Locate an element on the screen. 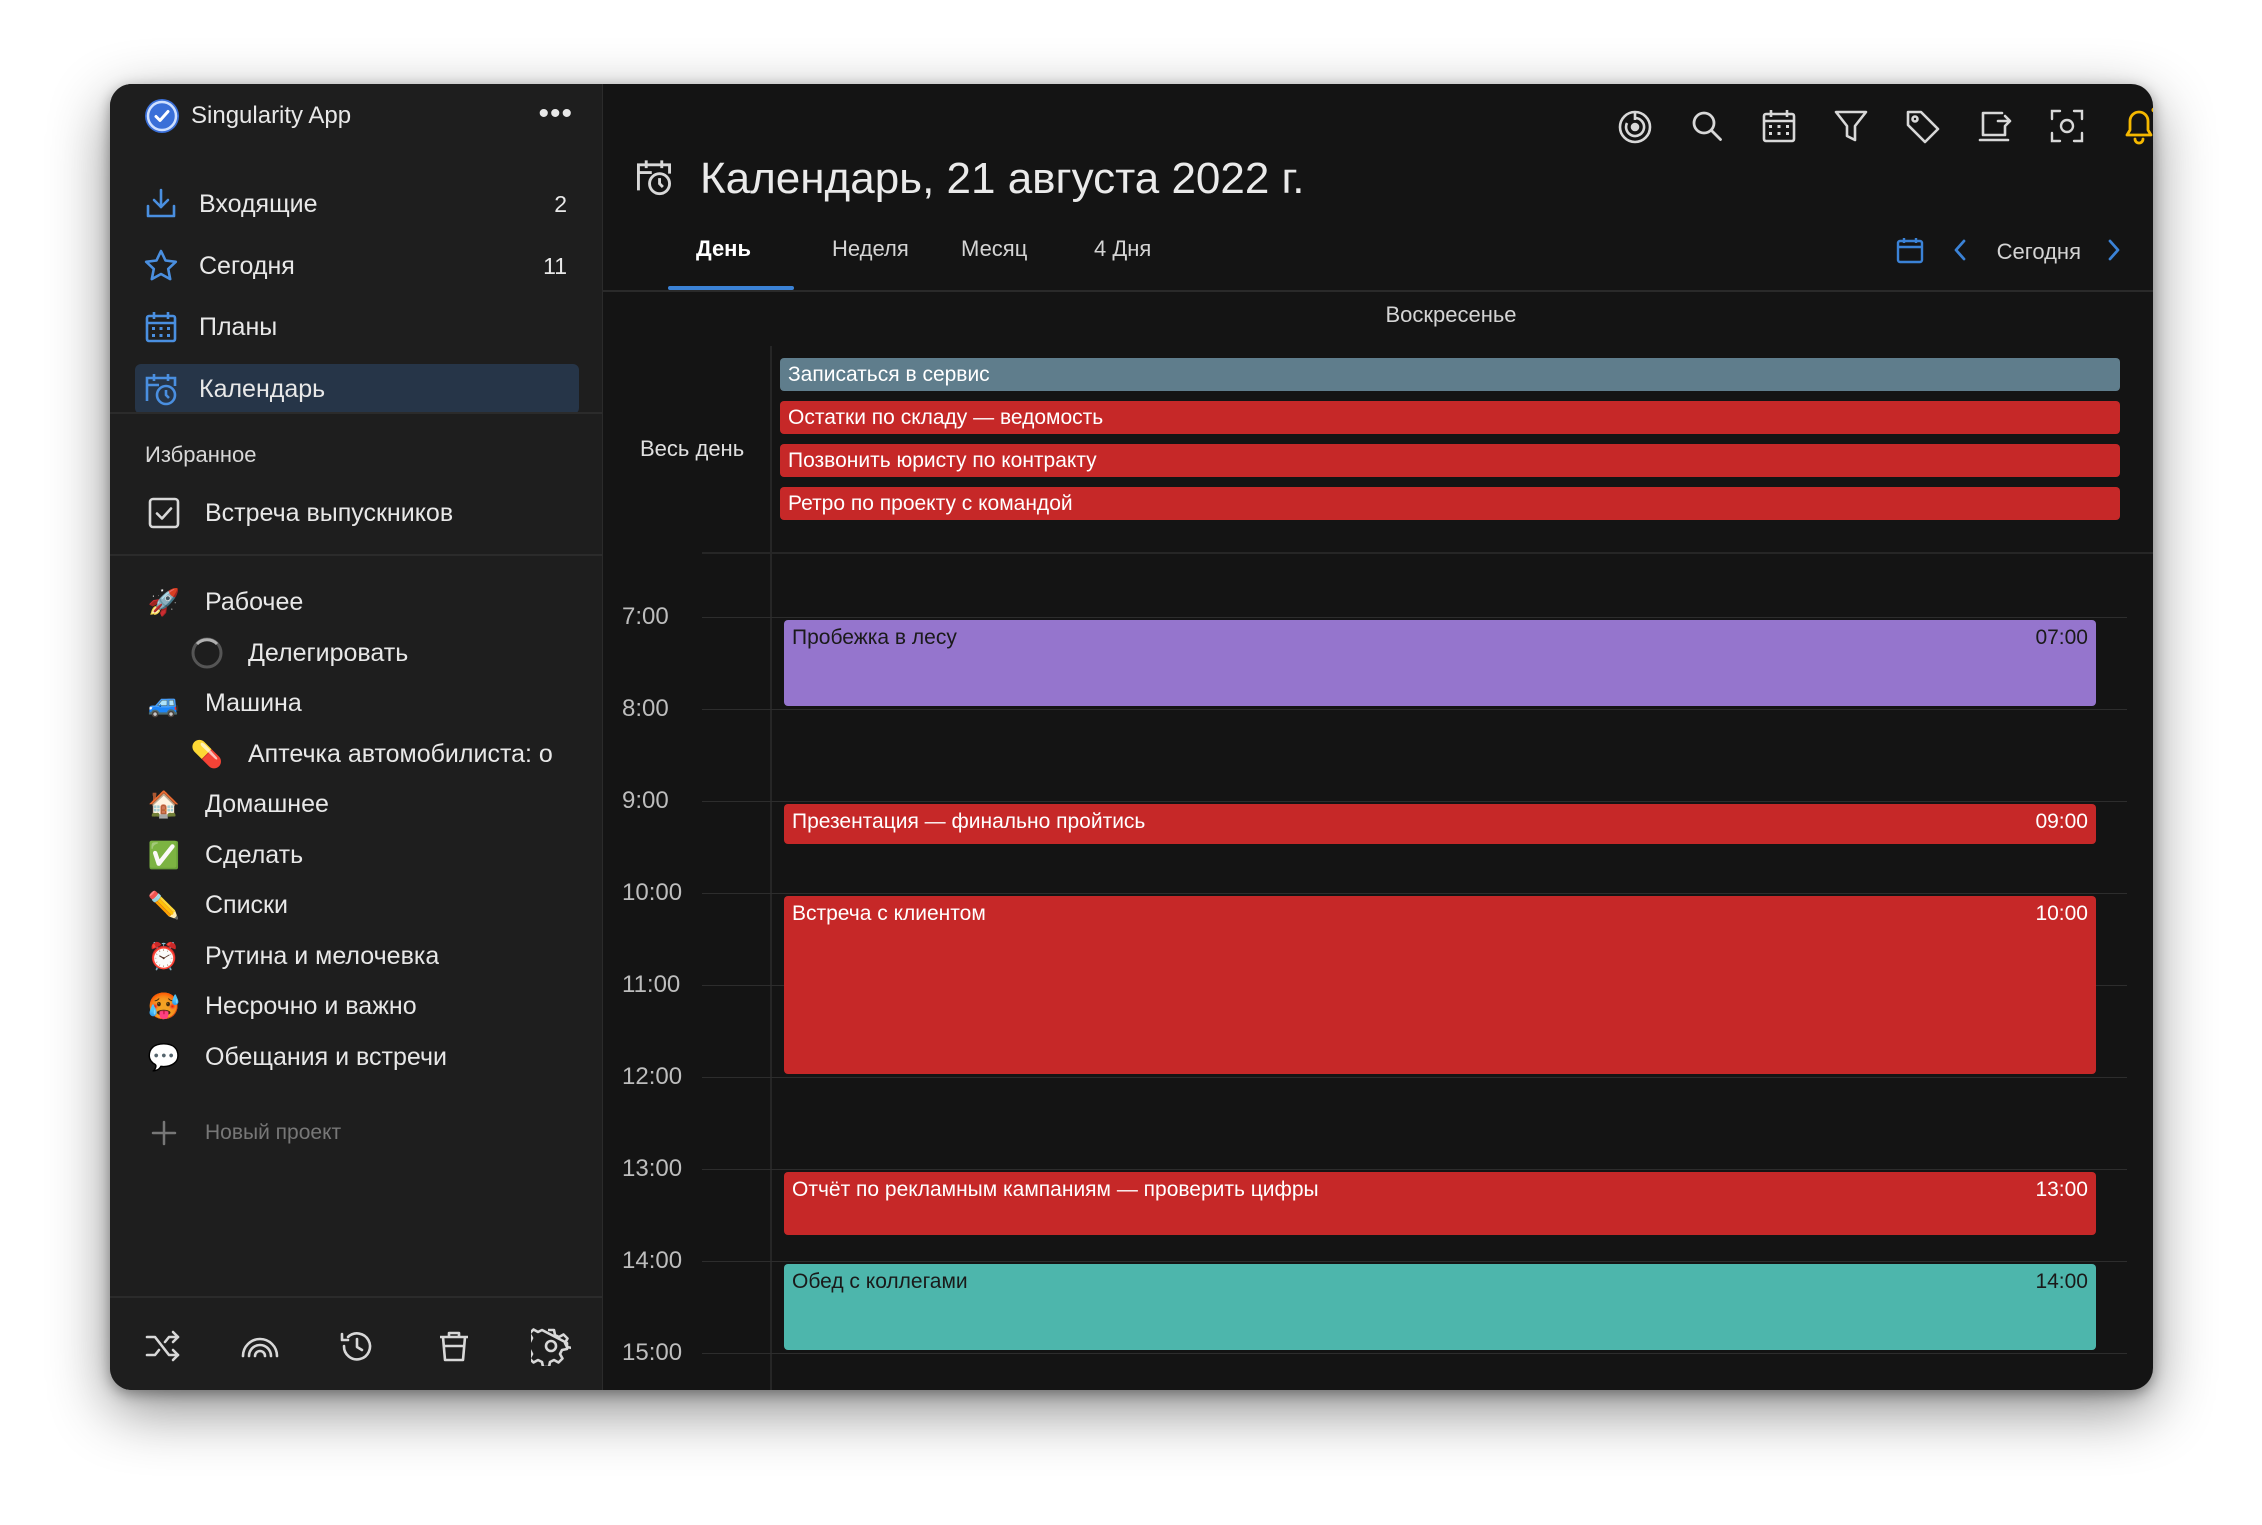  trash-icon is located at coordinates (454, 1346).